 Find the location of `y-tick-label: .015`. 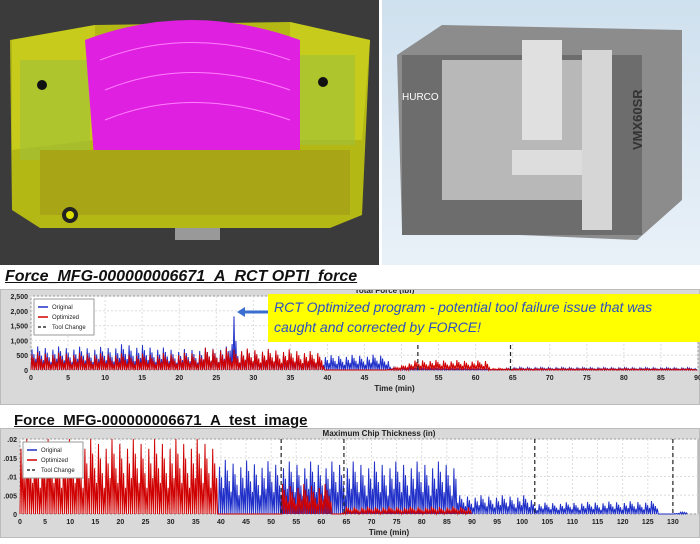

y-tick-label: .015 is located at coordinates (10, 459).